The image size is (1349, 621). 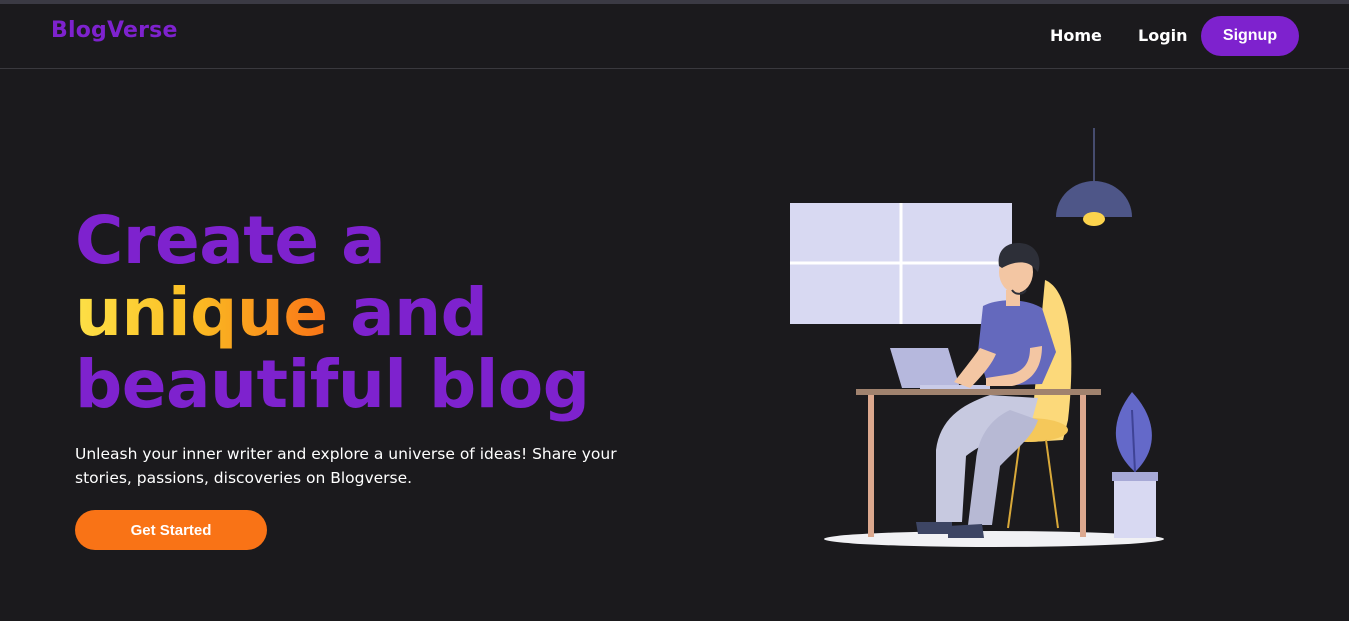 I want to click on navbar: BlogVerse Home Login Signup, so click(x=674, y=36).